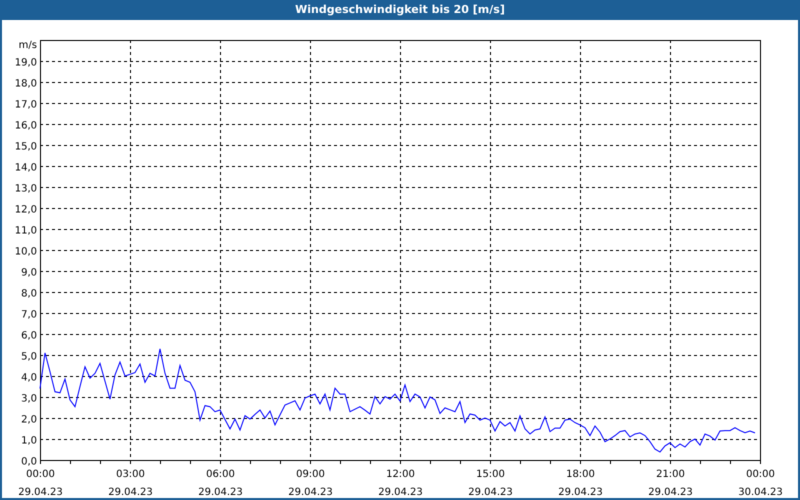 This screenshot has width=800, height=500. I want to click on axis-label: 21:00 29.04.23, so click(670, 483).